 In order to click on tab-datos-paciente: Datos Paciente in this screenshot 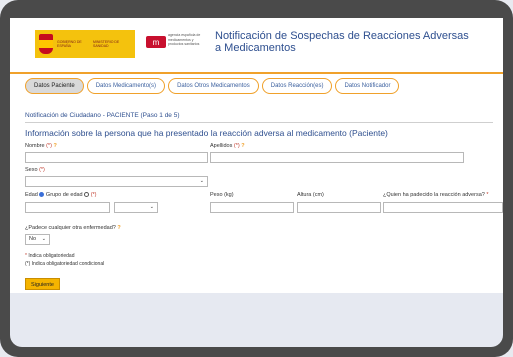, I will do `click(54, 86)`.